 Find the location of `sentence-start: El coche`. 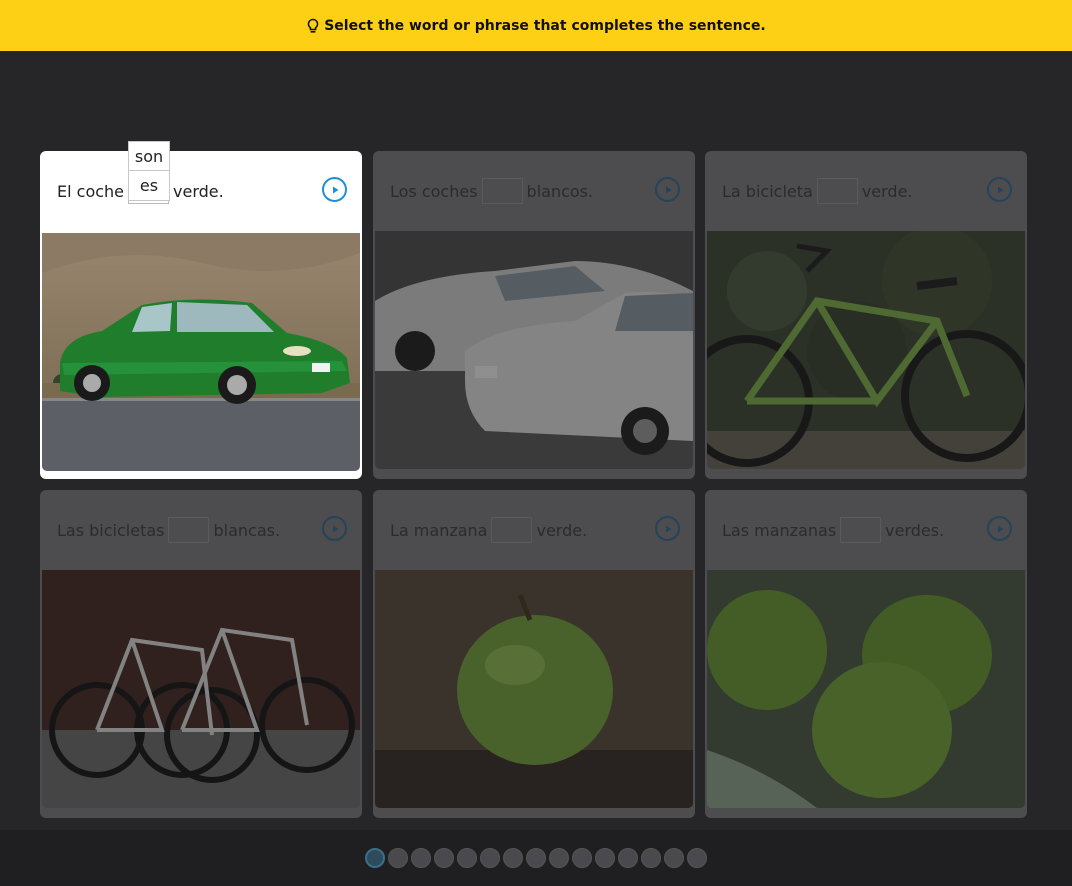

sentence-start: El coche is located at coordinates (91, 191).